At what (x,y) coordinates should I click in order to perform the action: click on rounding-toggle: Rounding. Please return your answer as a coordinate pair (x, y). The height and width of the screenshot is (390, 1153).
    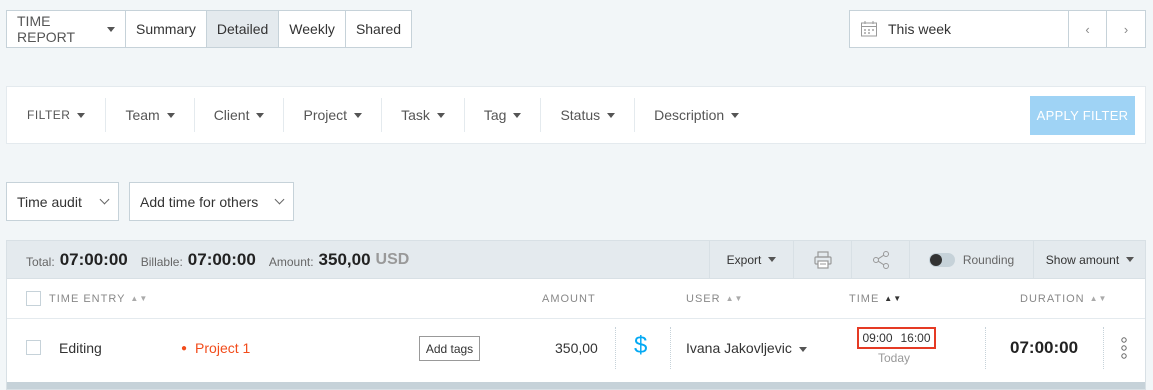
    Looking at the image, I should click on (971, 259).